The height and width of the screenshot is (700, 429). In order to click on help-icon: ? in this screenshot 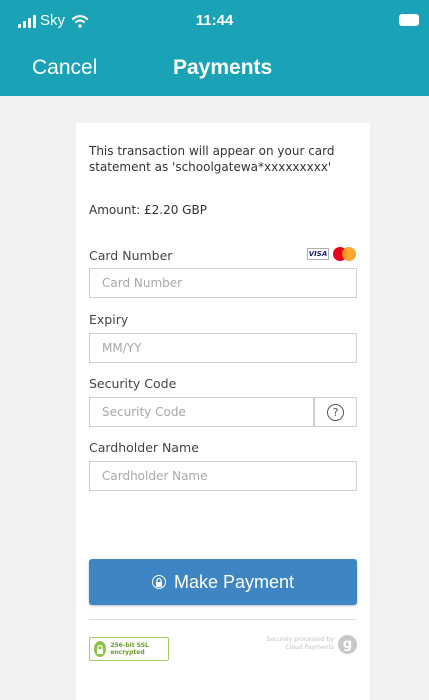, I will do `click(335, 412)`.